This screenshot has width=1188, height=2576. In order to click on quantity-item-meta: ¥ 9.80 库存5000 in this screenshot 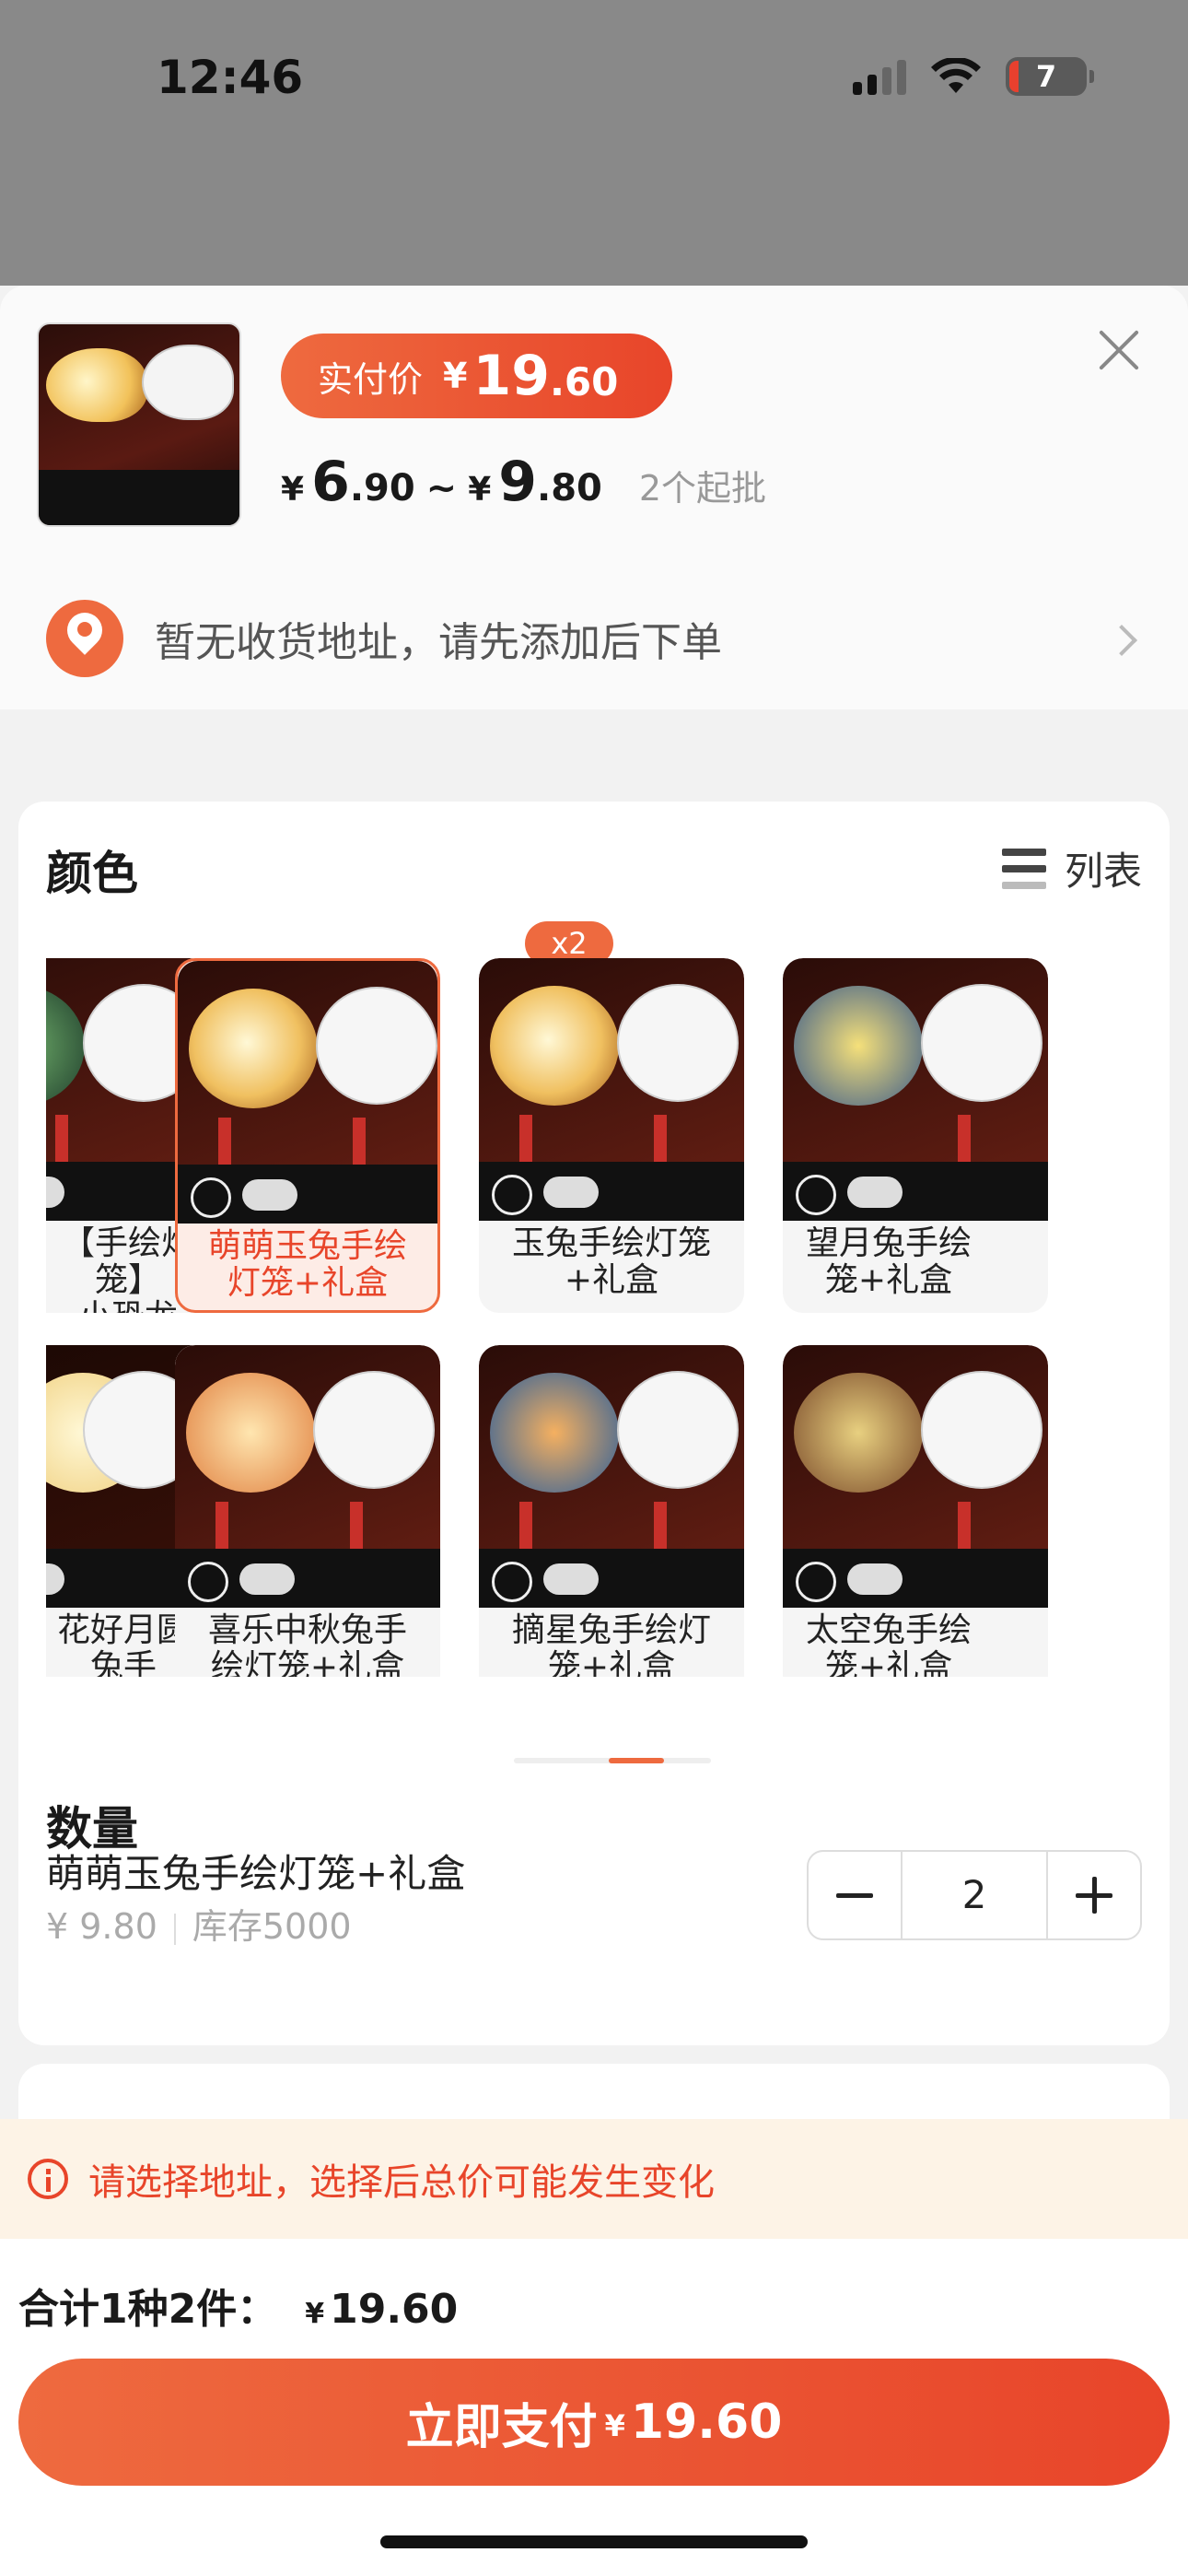, I will do `click(199, 1923)`.